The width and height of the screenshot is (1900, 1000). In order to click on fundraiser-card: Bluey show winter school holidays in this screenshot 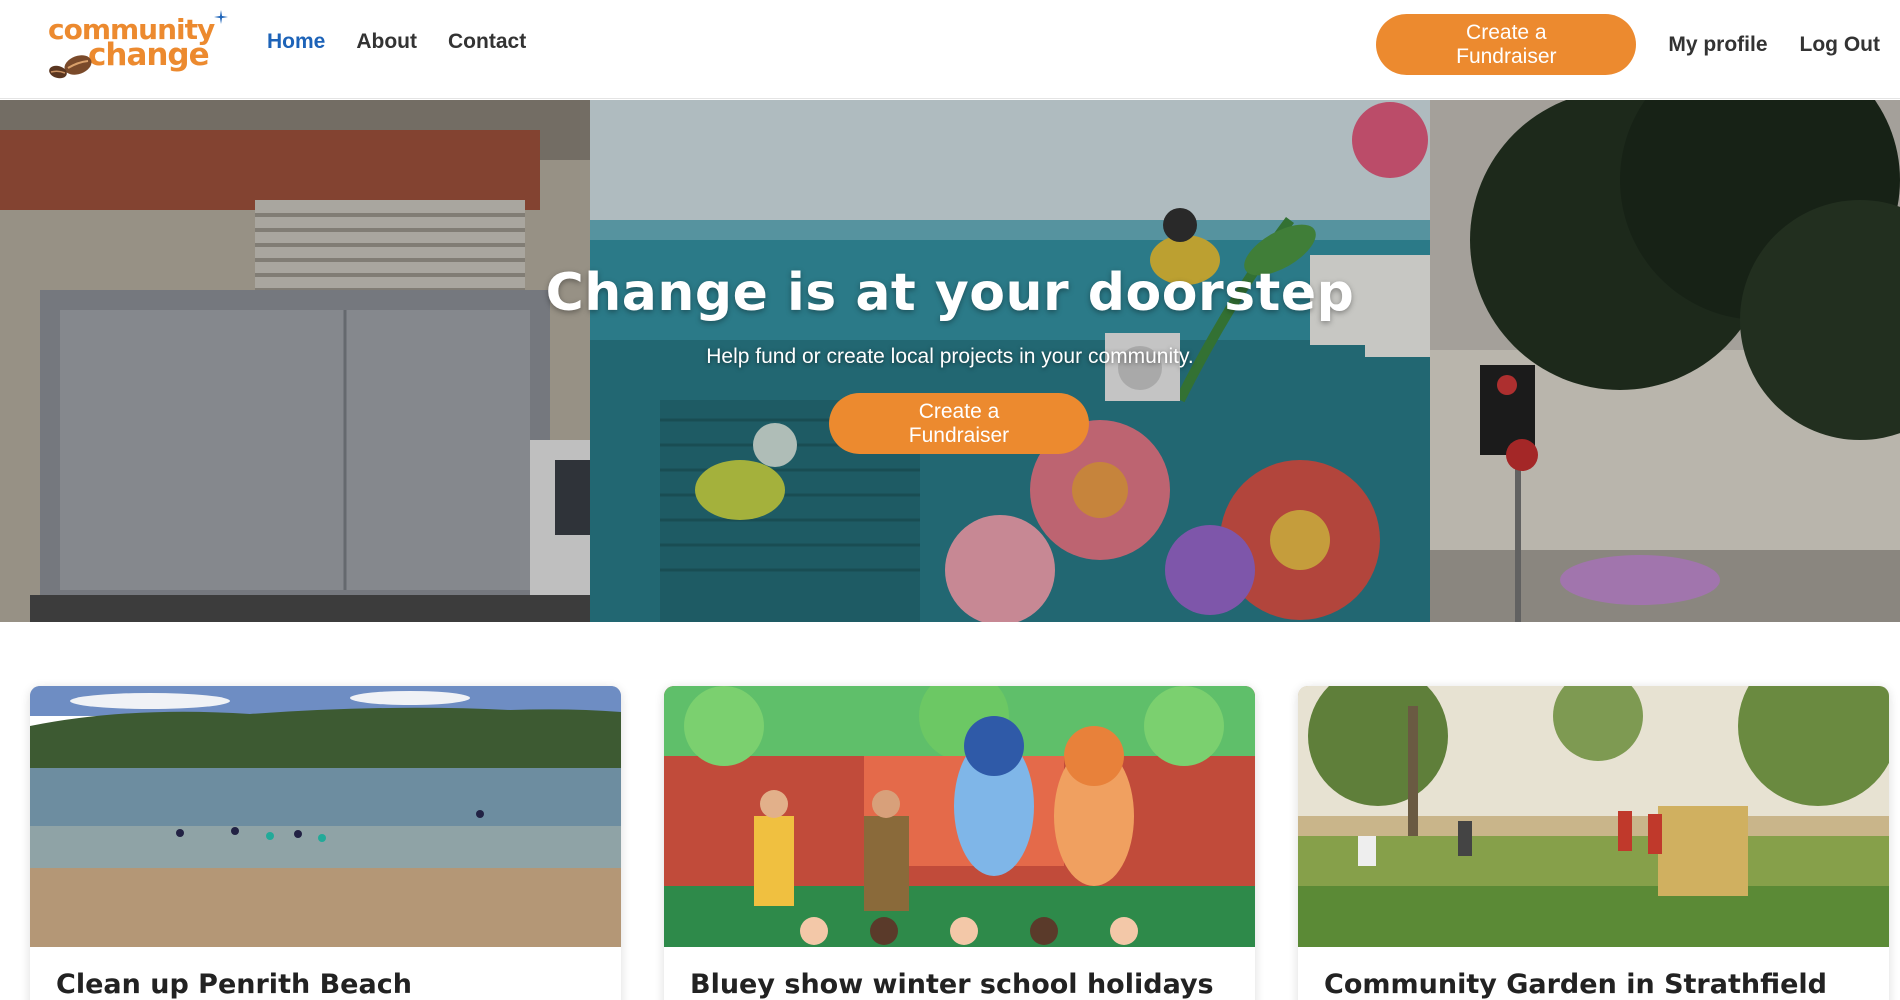, I will do `click(959, 843)`.